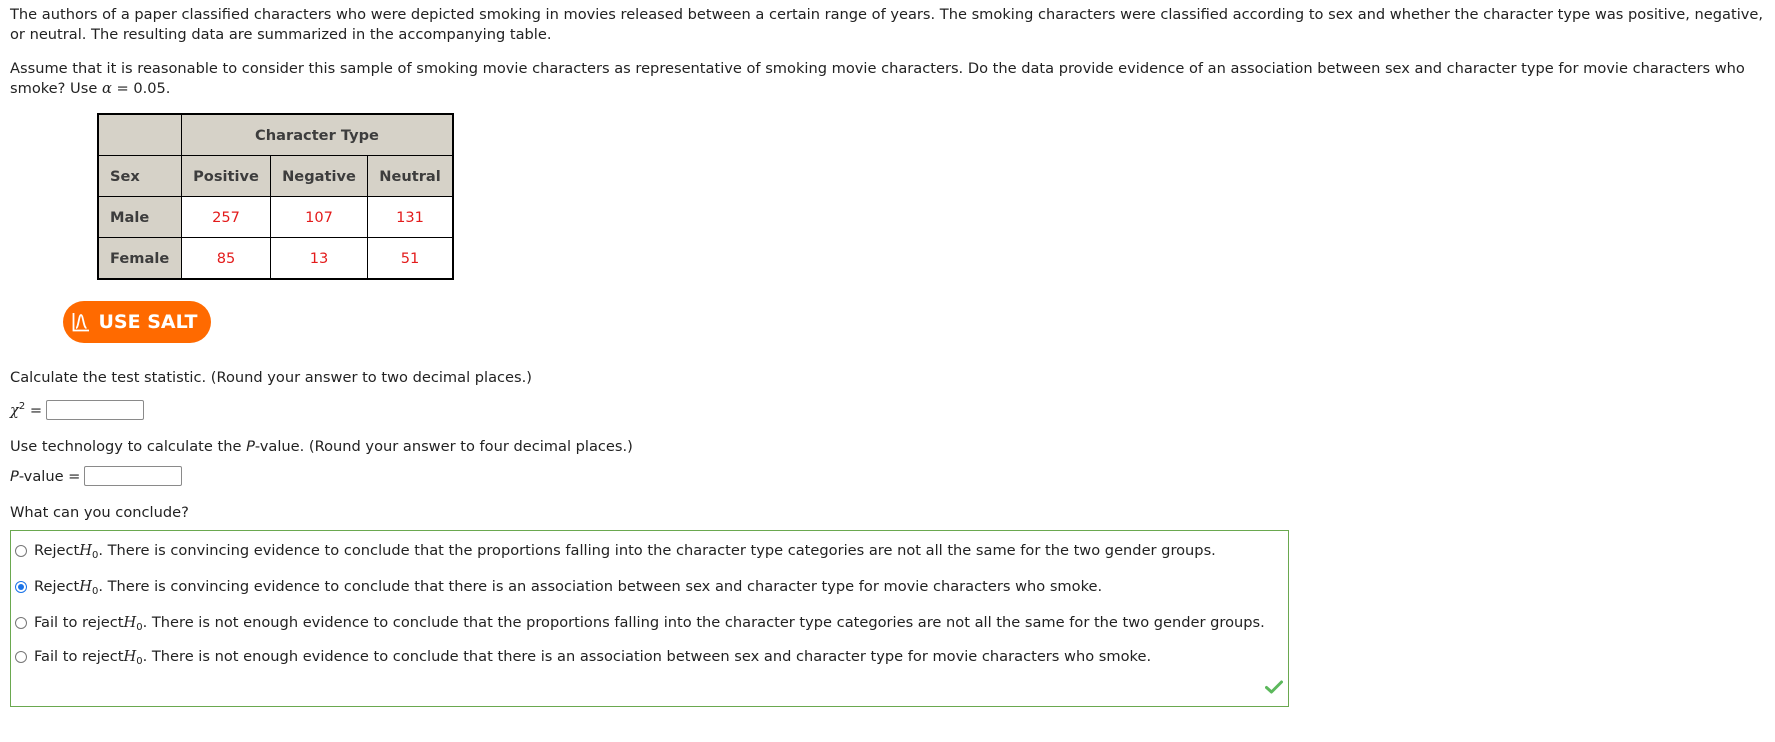  I want to click on chi-square-label: χ2 =, so click(26, 410).